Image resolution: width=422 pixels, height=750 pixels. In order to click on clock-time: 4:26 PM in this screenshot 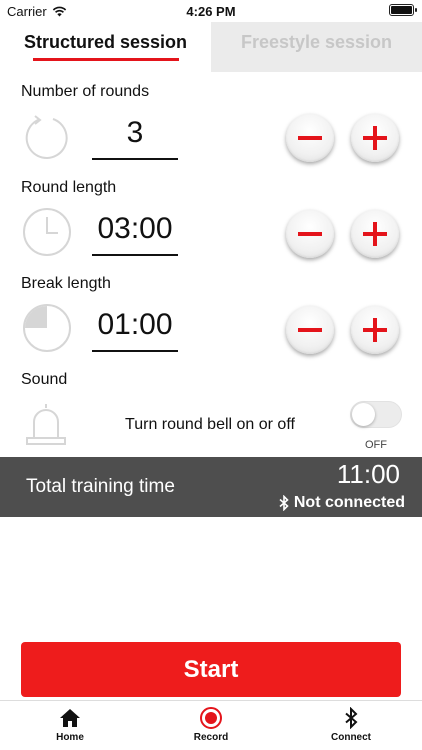, I will do `click(211, 11)`.